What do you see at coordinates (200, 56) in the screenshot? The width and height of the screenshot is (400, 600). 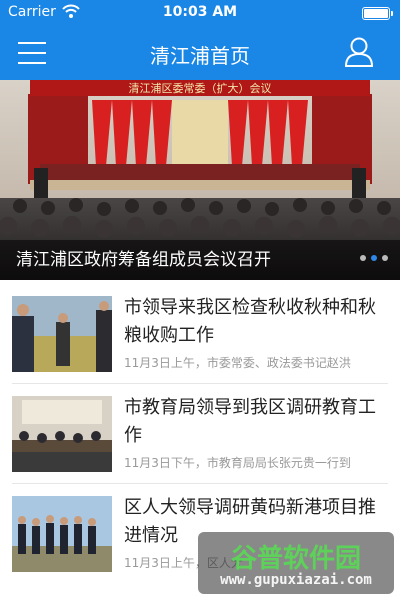 I see `page-title: 清江浦首页` at bounding box center [200, 56].